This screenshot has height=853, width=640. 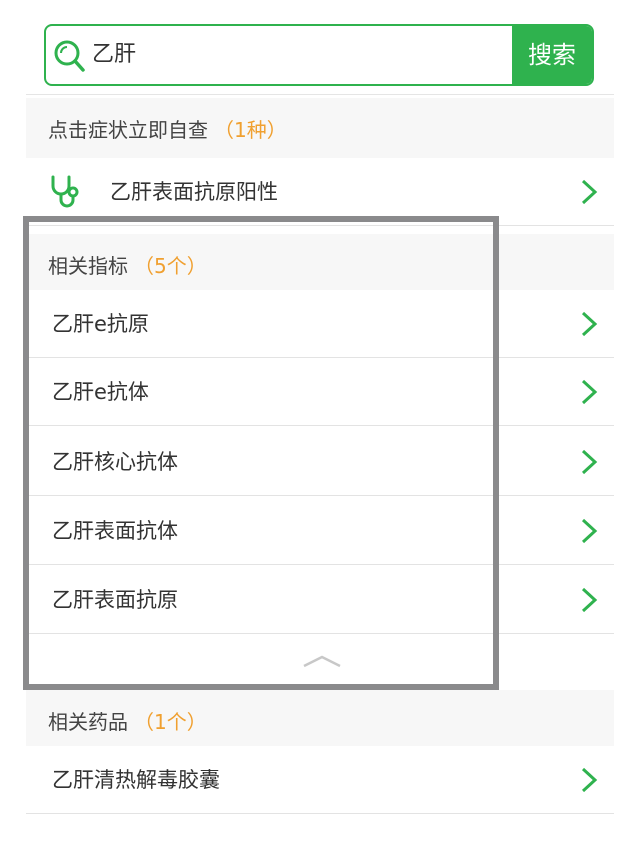 I want to click on drug-count: （1个）, so click(x=170, y=722).